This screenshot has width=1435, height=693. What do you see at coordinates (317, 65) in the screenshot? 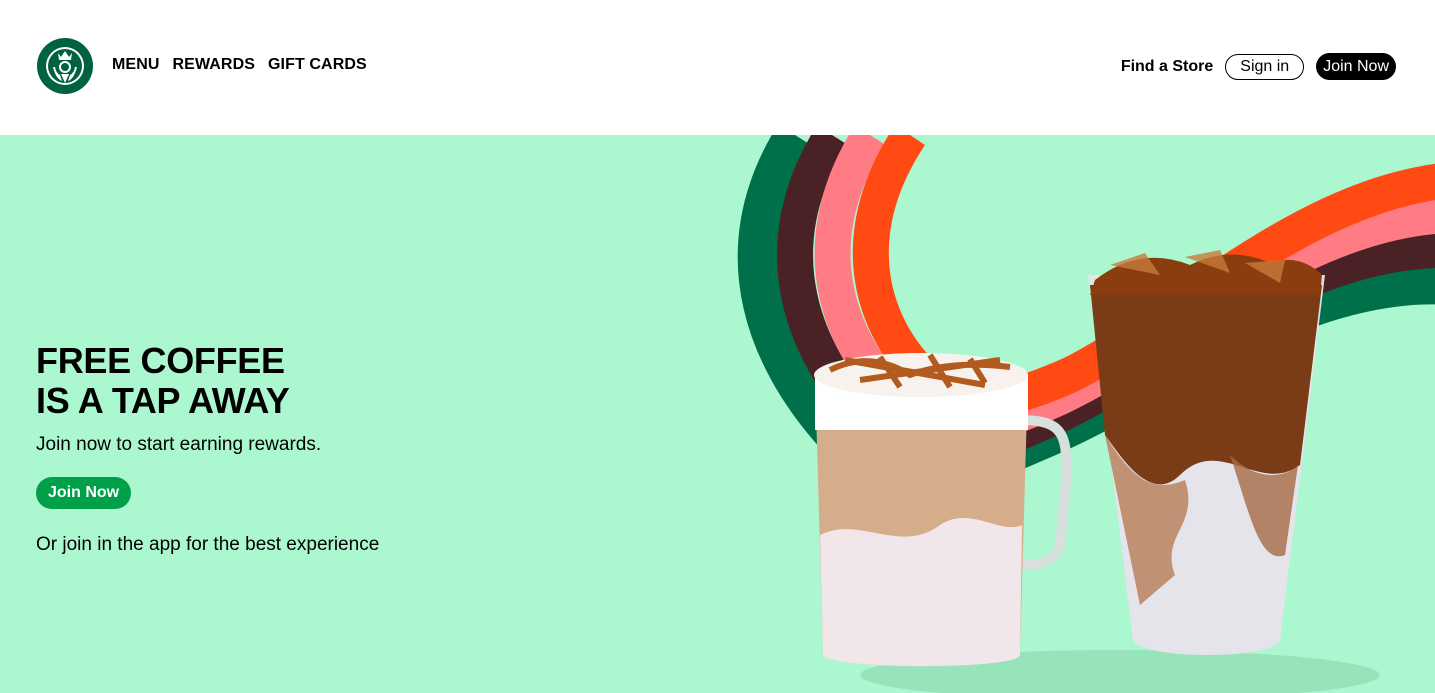
I see `nav-item-gift-cards: GIFT CARDS` at bounding box center [317, 65].